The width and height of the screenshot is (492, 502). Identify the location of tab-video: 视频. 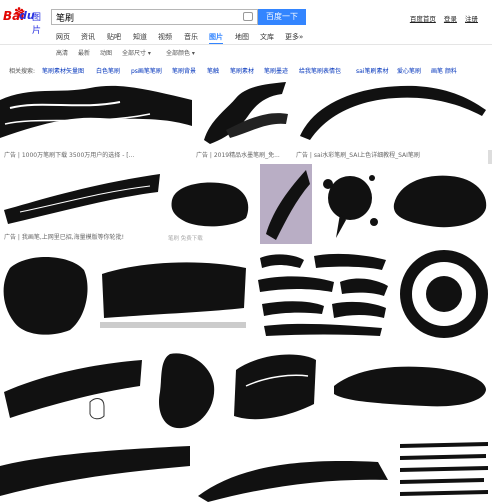
(165, 37).